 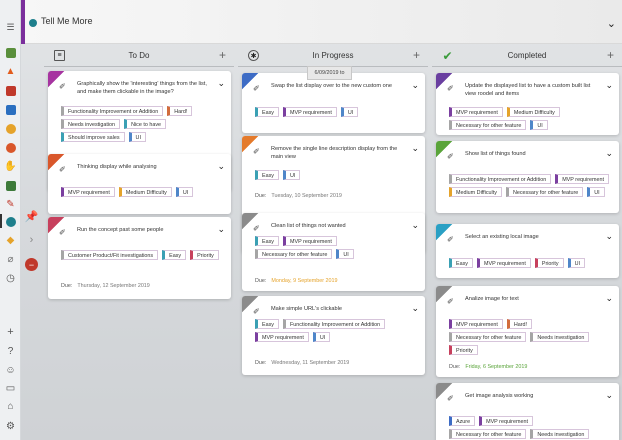 I want to click on globe-icon, so click(x=10, y=221).